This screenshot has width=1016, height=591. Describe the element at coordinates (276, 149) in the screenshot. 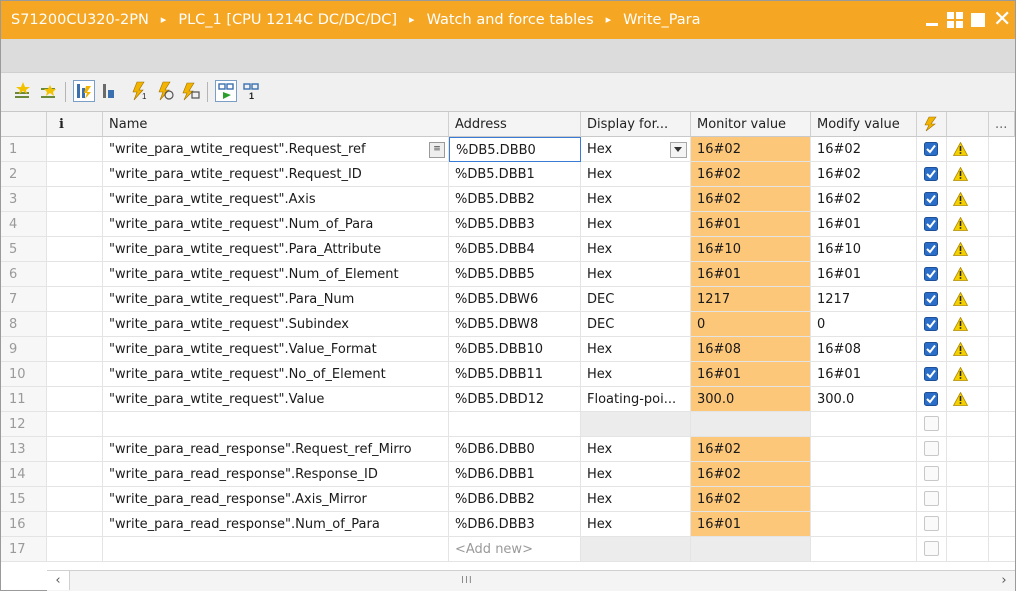

I see `name-cell: "write_para_wtite_request".Request_ref ≡` at that location.